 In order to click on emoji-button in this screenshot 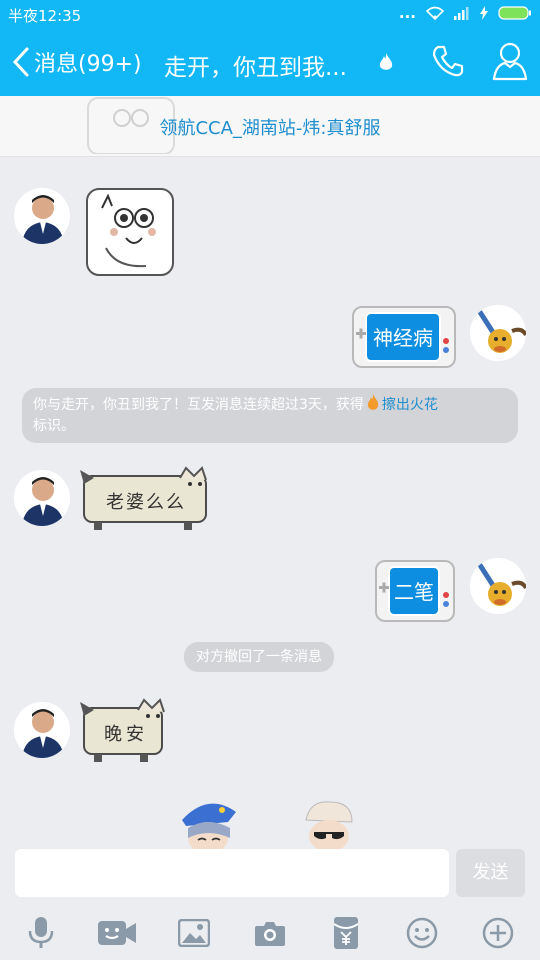, I will do `click(422, 933)`.